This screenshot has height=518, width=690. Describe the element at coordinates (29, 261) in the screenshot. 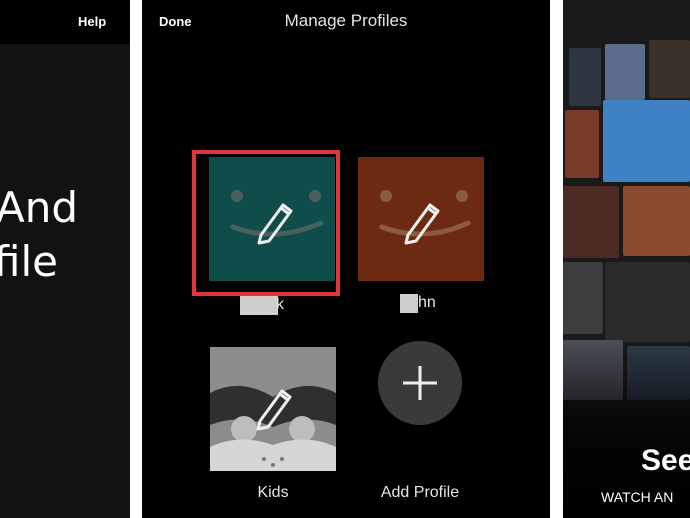

I see `heading-line-2: file` at that location.